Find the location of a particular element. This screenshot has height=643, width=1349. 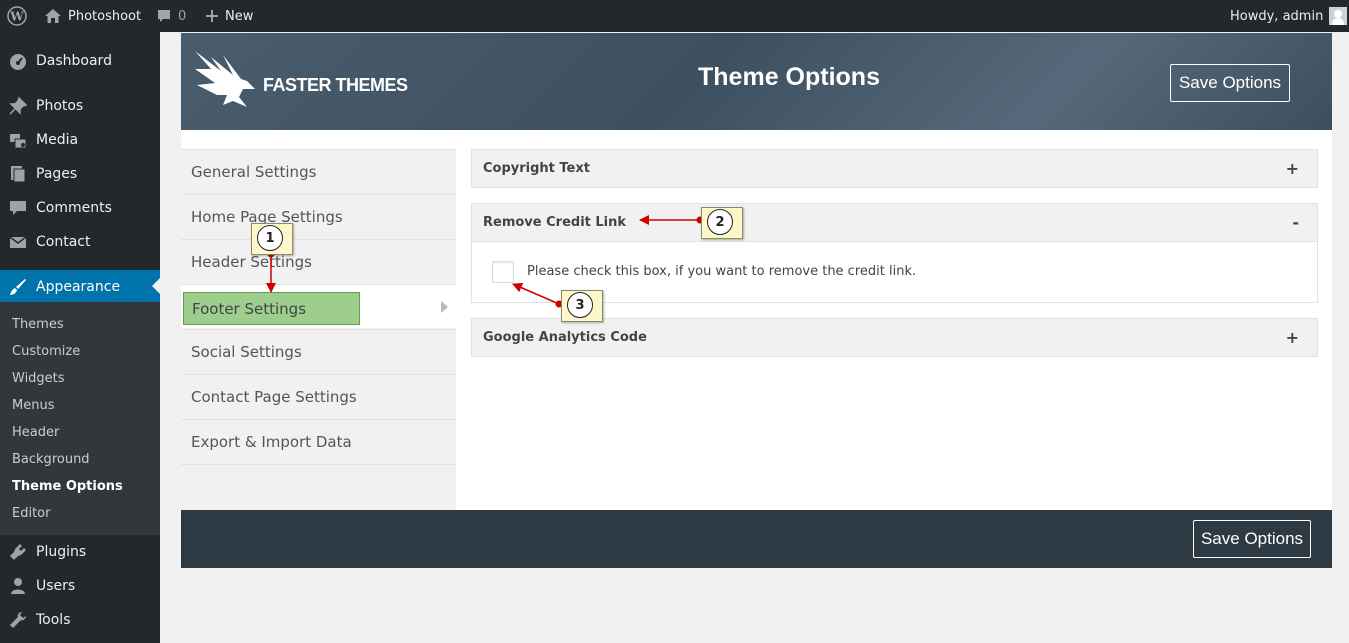

annotation-callout-1: 1 is located at coordinates (272, 239).